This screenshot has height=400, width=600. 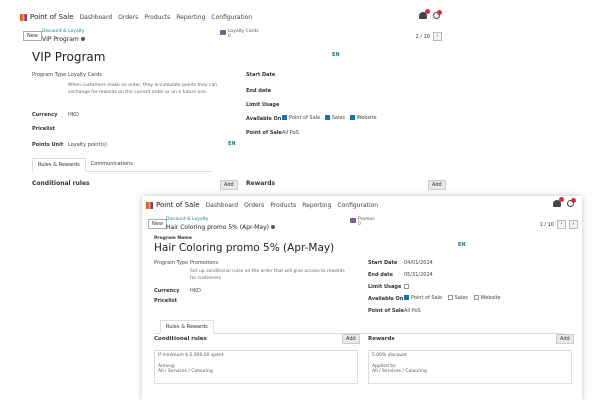 I want to click on loyalty-cards-smart-button: Loyalty Cards 0, so click(x=239, y=34).